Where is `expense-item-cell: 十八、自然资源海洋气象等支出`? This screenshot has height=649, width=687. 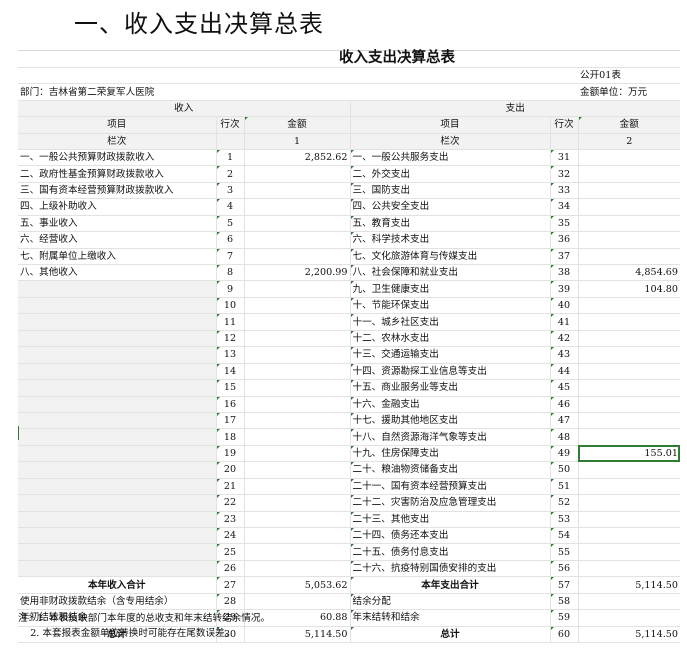 expense-item-cell: 十八、自然资源海洋气象等支出 is located at coordinates (450, 437).